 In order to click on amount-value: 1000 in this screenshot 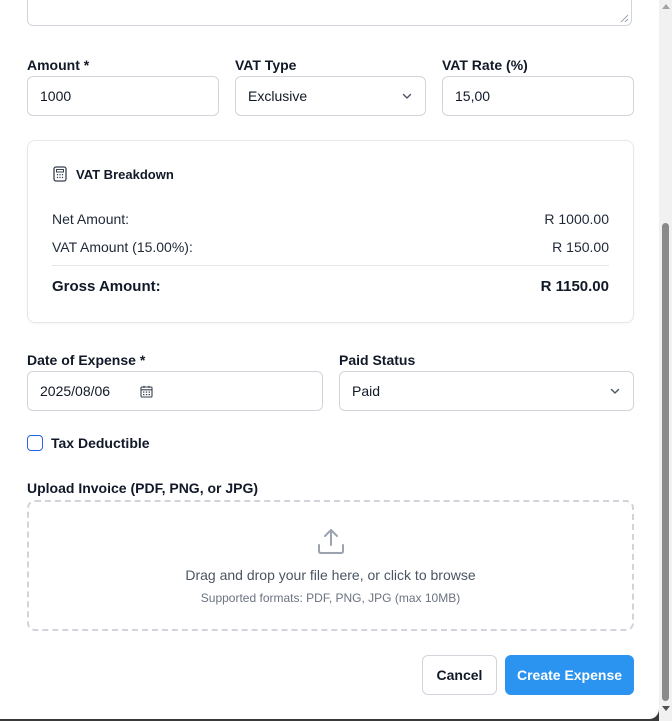, I will do `click(56, 96)`.